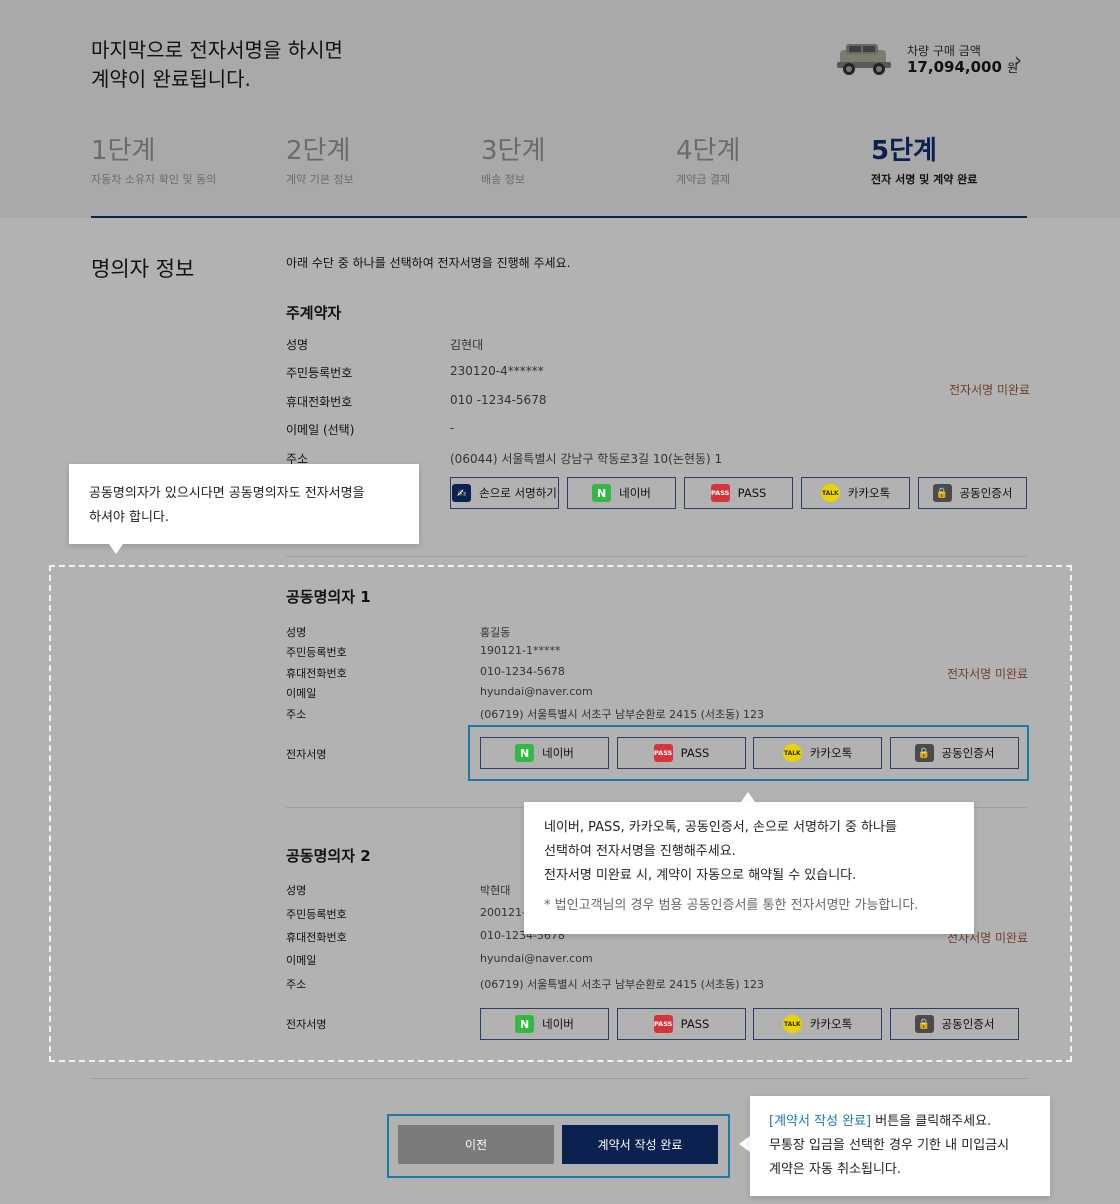 The width and height of the screenshot is (1120, 1204). I want to click on step-1: 1단계 자동차 소유자 확인 및 동의, so click(186, 158).